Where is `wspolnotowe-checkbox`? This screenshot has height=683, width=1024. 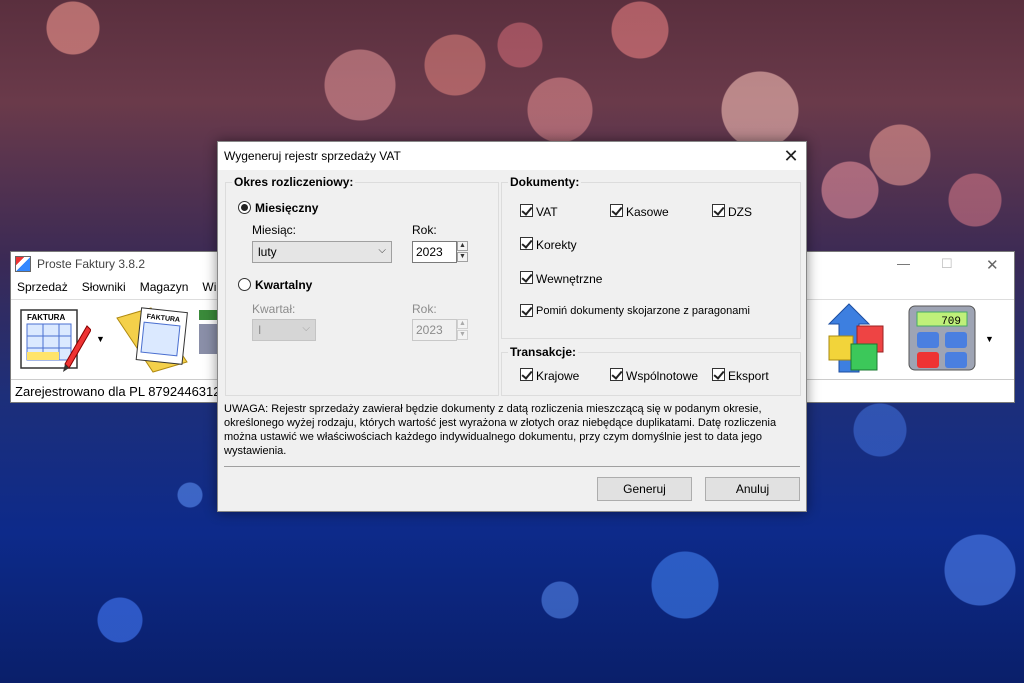
wspolnotowe-checkbox is located at coordinates (616, 374).